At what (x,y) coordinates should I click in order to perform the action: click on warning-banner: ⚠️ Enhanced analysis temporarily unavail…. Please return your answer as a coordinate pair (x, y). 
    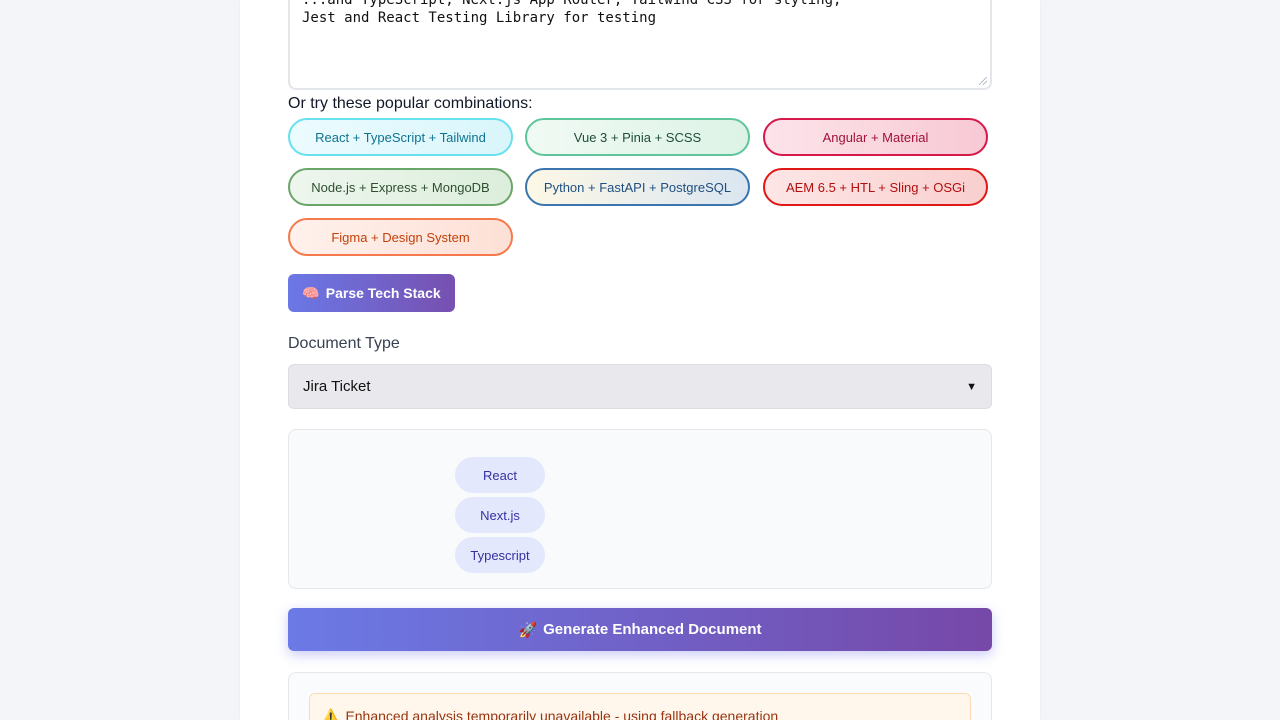
    Looking at the image, I should click on (640, 706).